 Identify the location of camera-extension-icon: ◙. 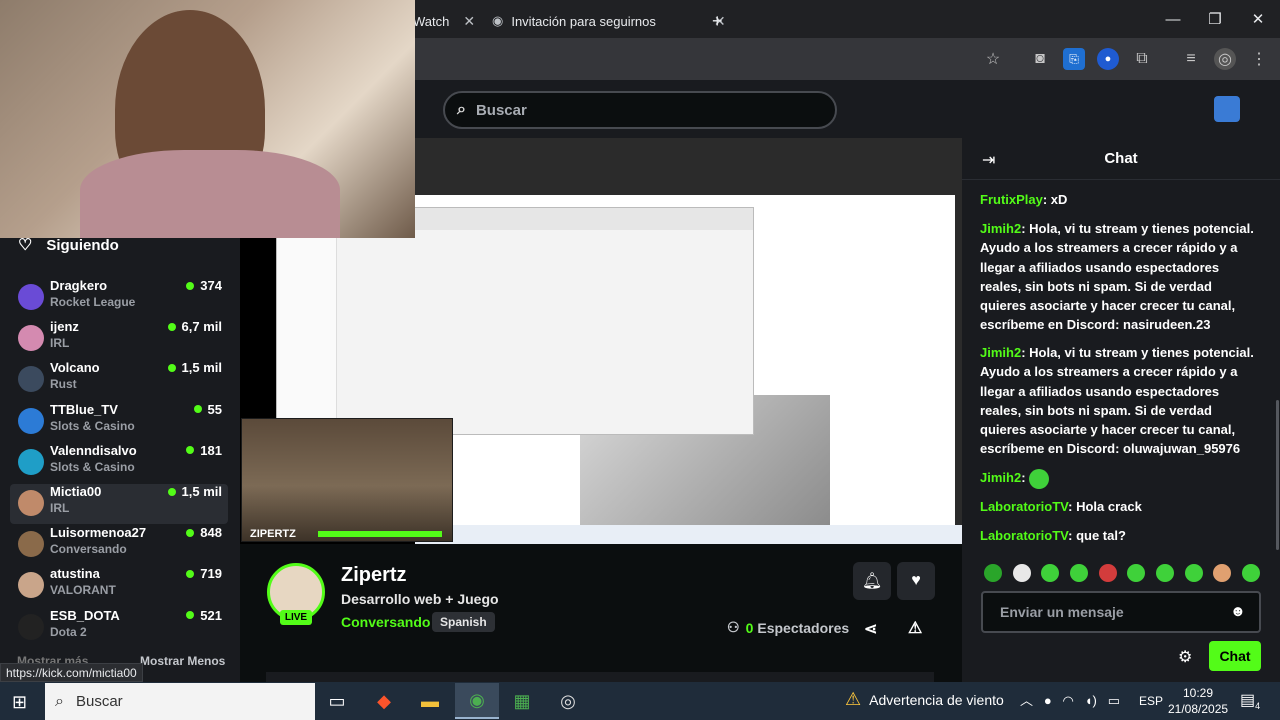
(1040, 59).